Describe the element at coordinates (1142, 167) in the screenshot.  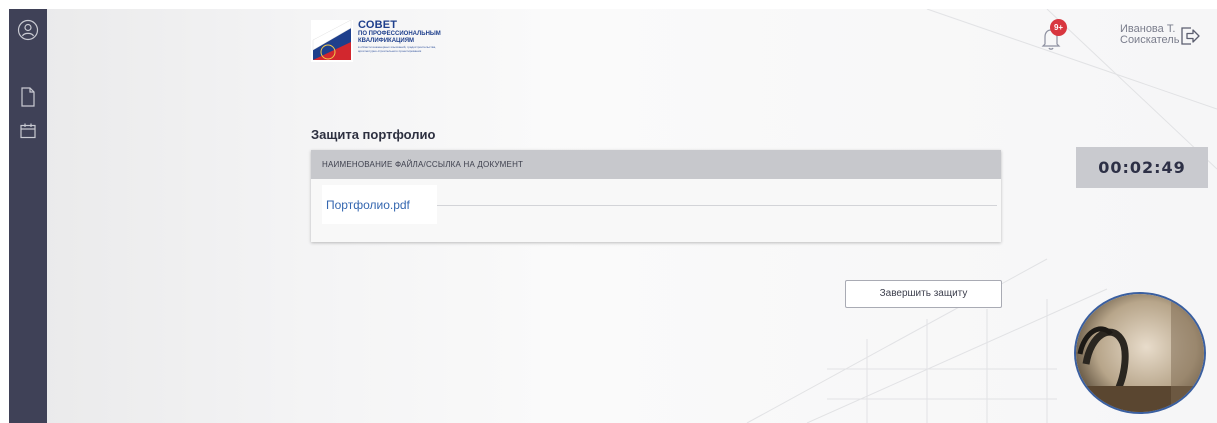
I see `countdown-timer: 00:02:49` at that location.